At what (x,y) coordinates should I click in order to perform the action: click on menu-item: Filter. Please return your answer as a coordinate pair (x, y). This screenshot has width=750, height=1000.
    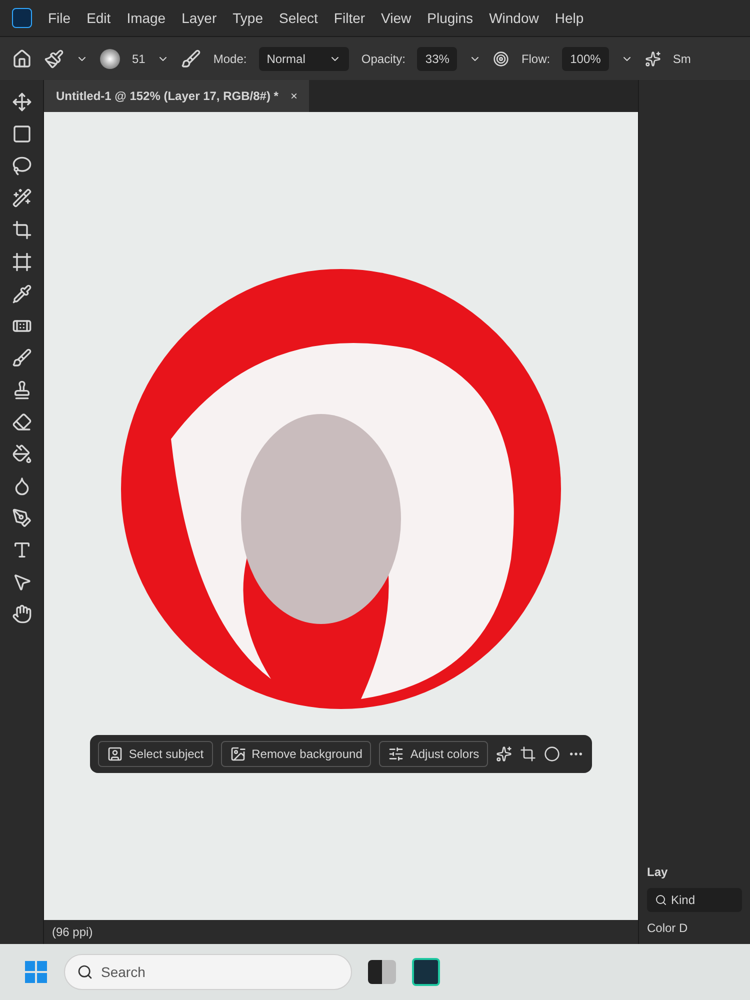
    Looking at the image, I should click on (350, 18).